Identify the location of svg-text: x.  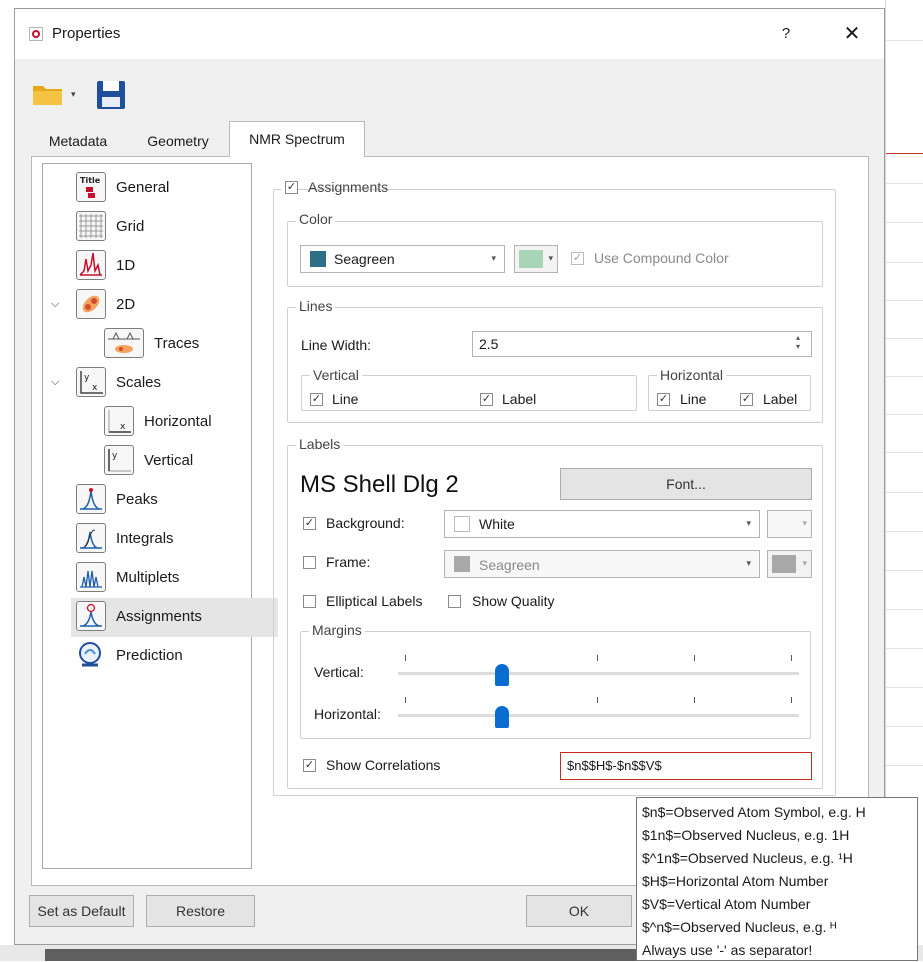
(95, 388).